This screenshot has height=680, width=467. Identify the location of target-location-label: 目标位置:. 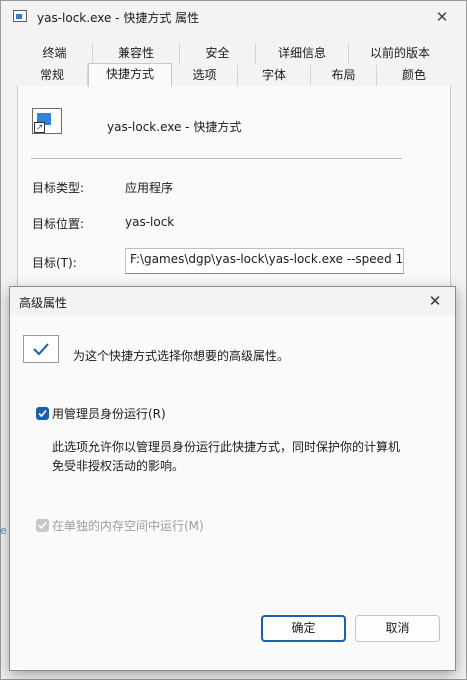
(58, 224).